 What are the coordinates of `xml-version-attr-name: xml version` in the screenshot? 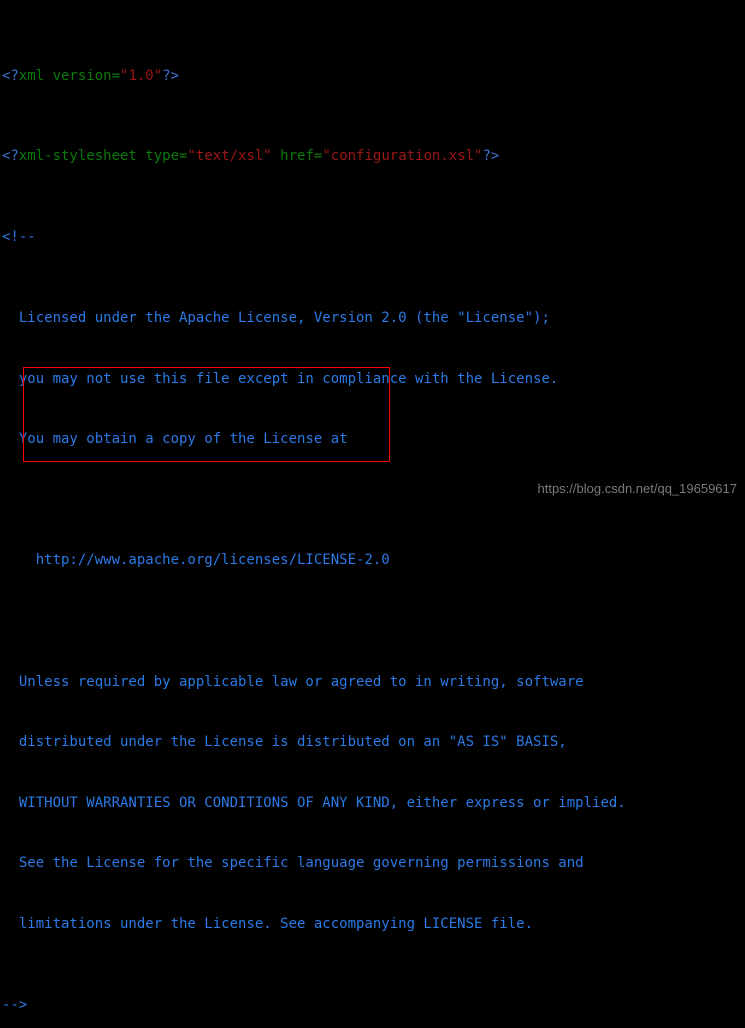 It's located at (65, 75).